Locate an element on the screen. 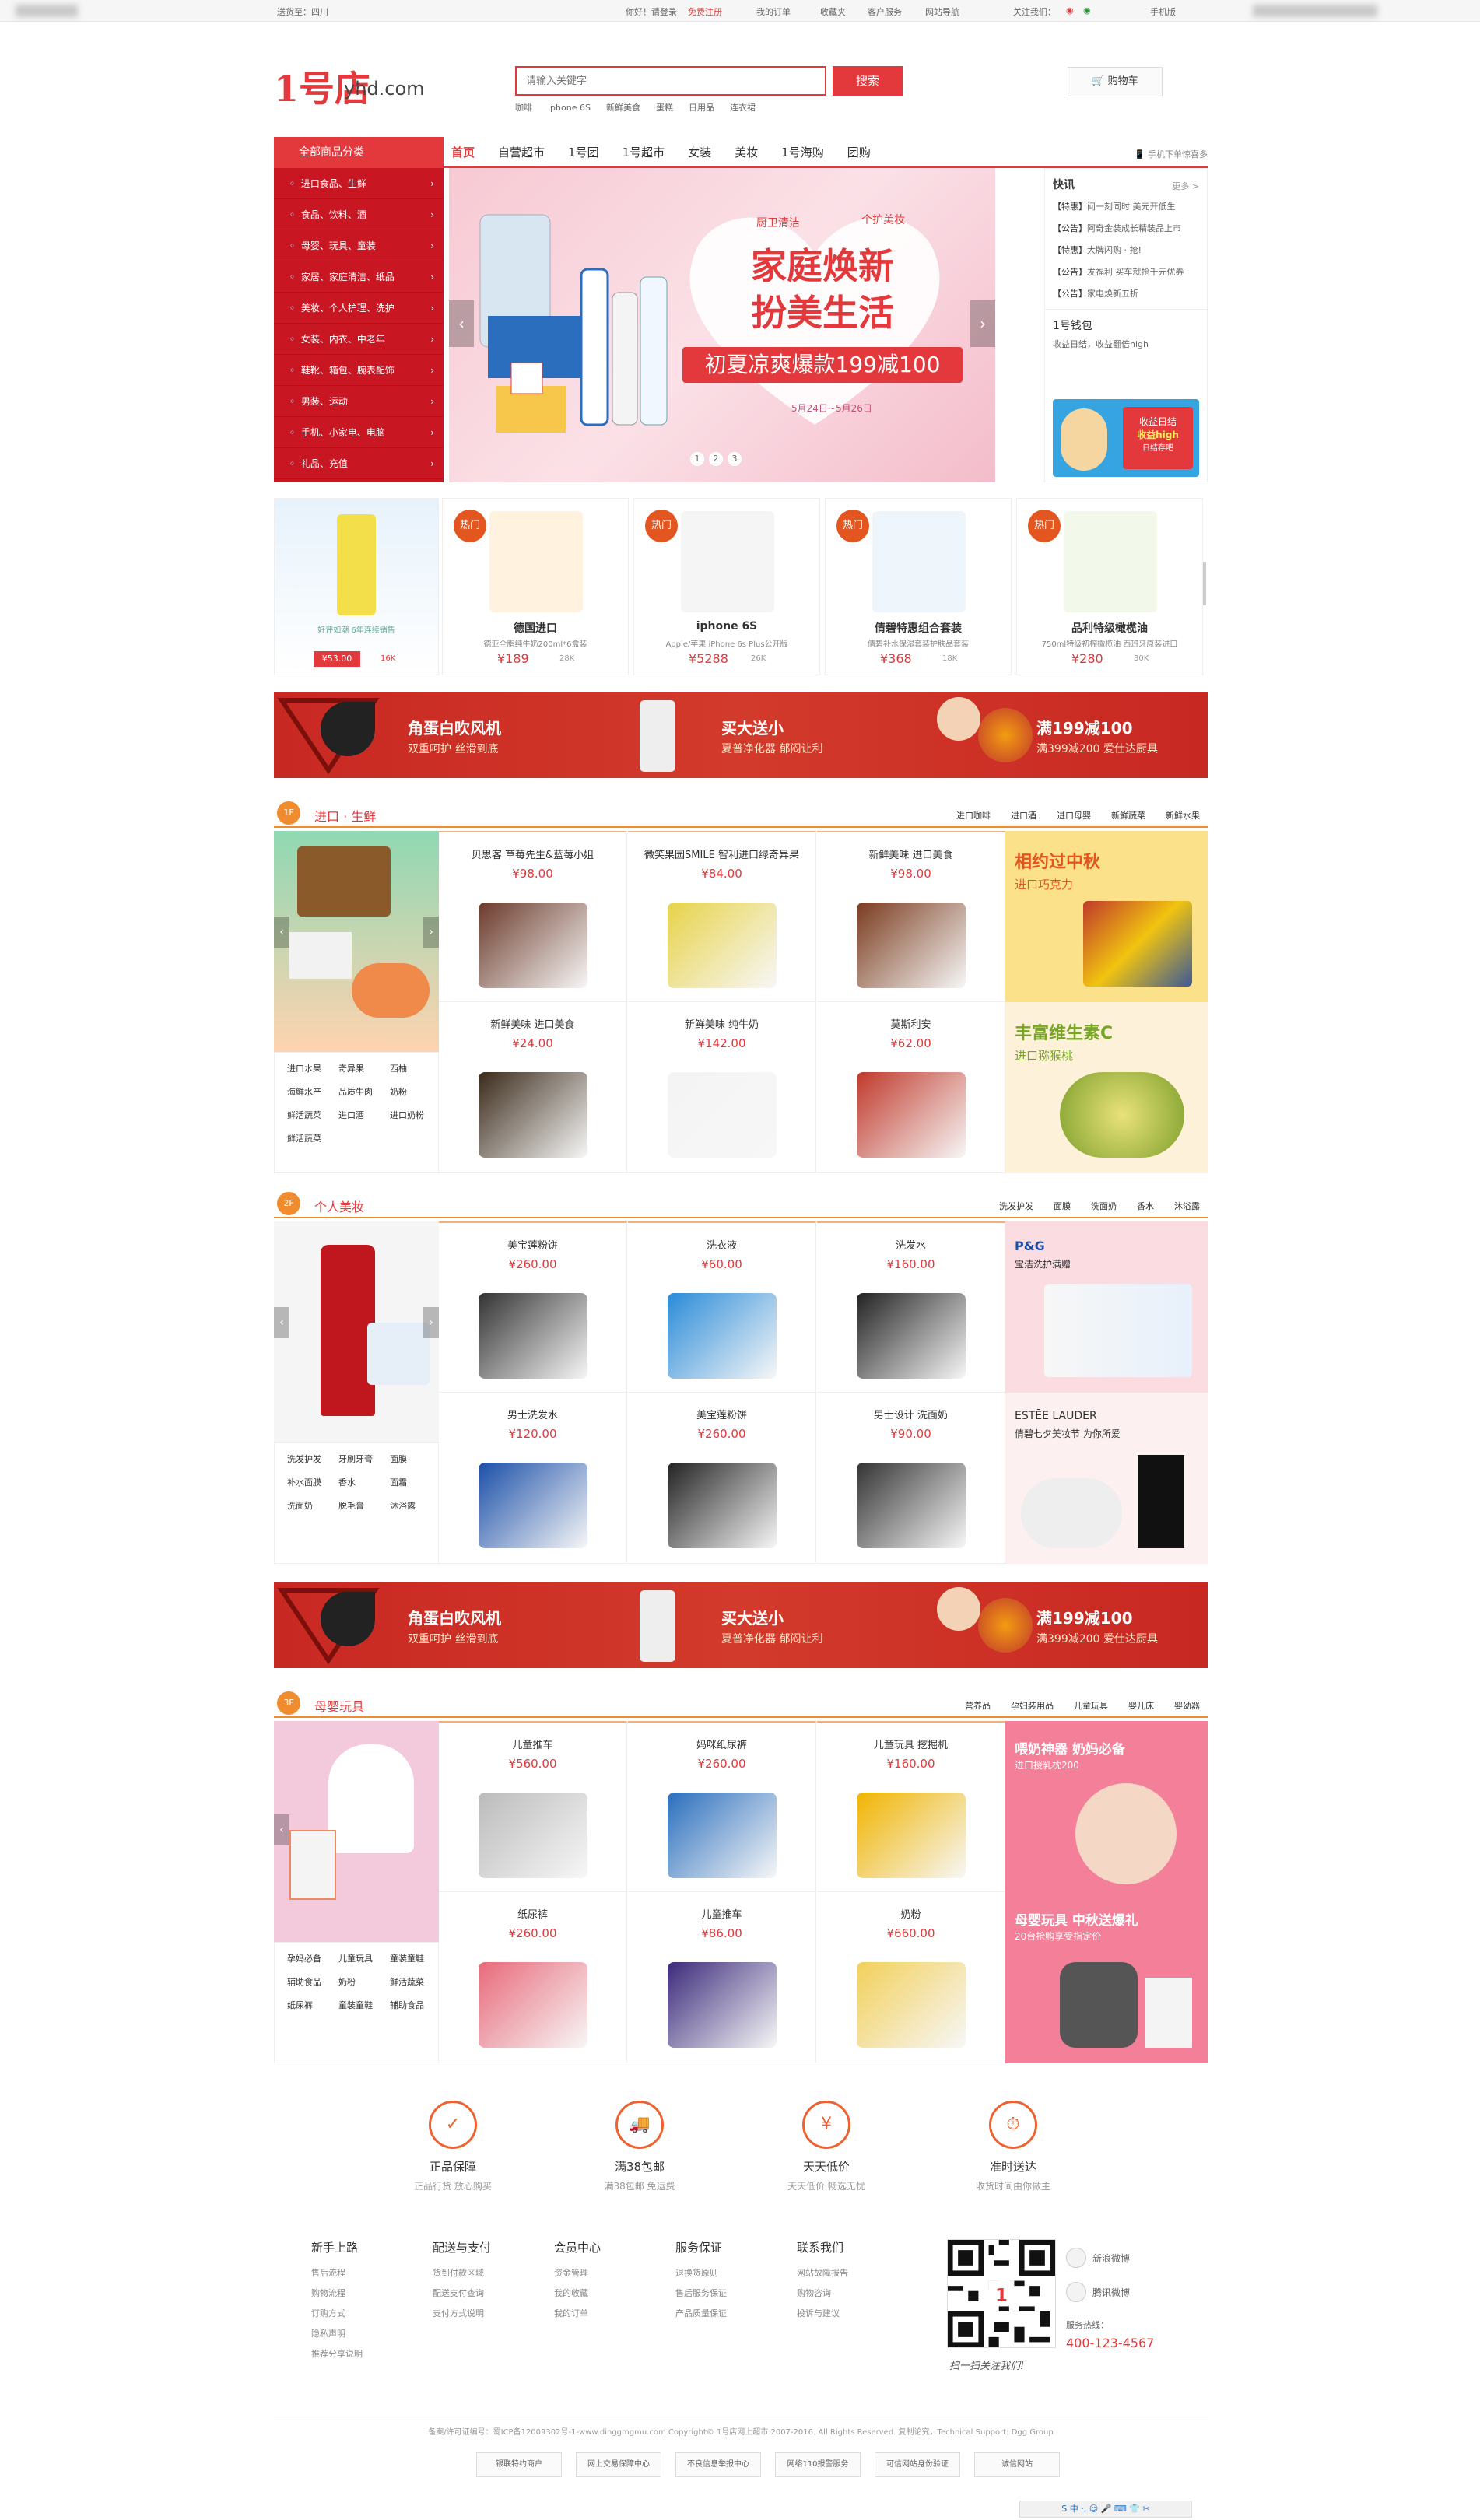 The height and width of the screenshot is (2520, 1480). search-input is located at coordinates (671, 81).